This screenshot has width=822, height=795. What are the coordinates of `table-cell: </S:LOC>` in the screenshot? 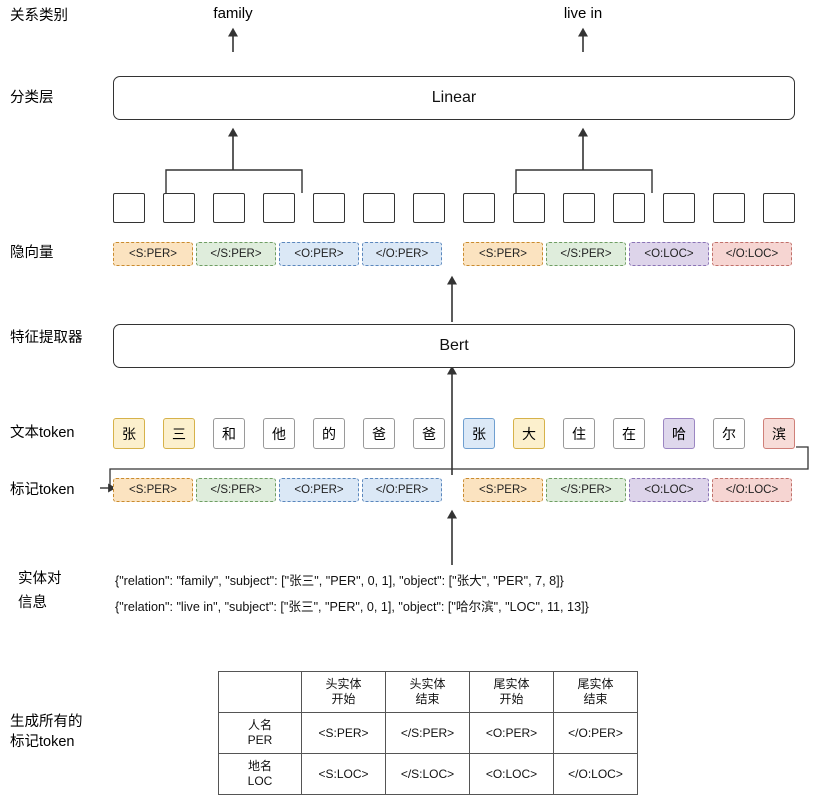 It's located at (427, 774).